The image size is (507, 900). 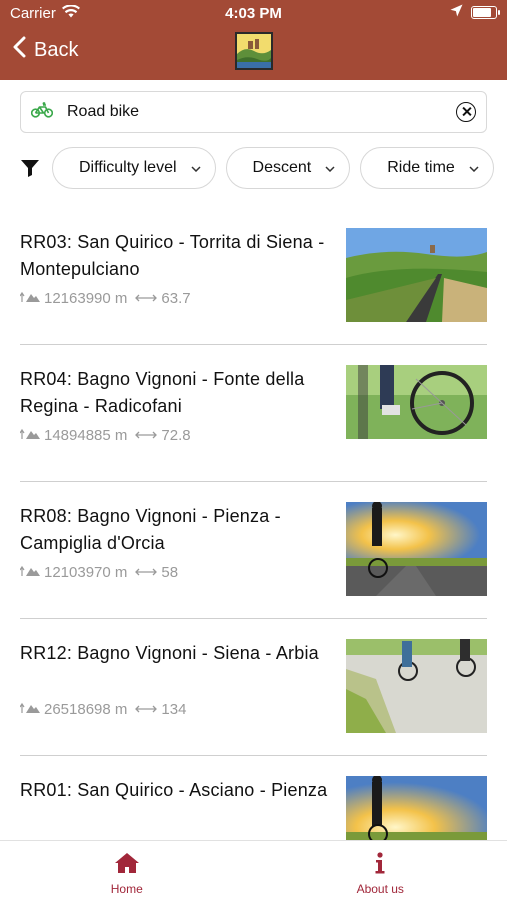 What do you see at coordinates (30, 168) in the screenshot?
I see `filter-icon` at bounding box center [30, 168].